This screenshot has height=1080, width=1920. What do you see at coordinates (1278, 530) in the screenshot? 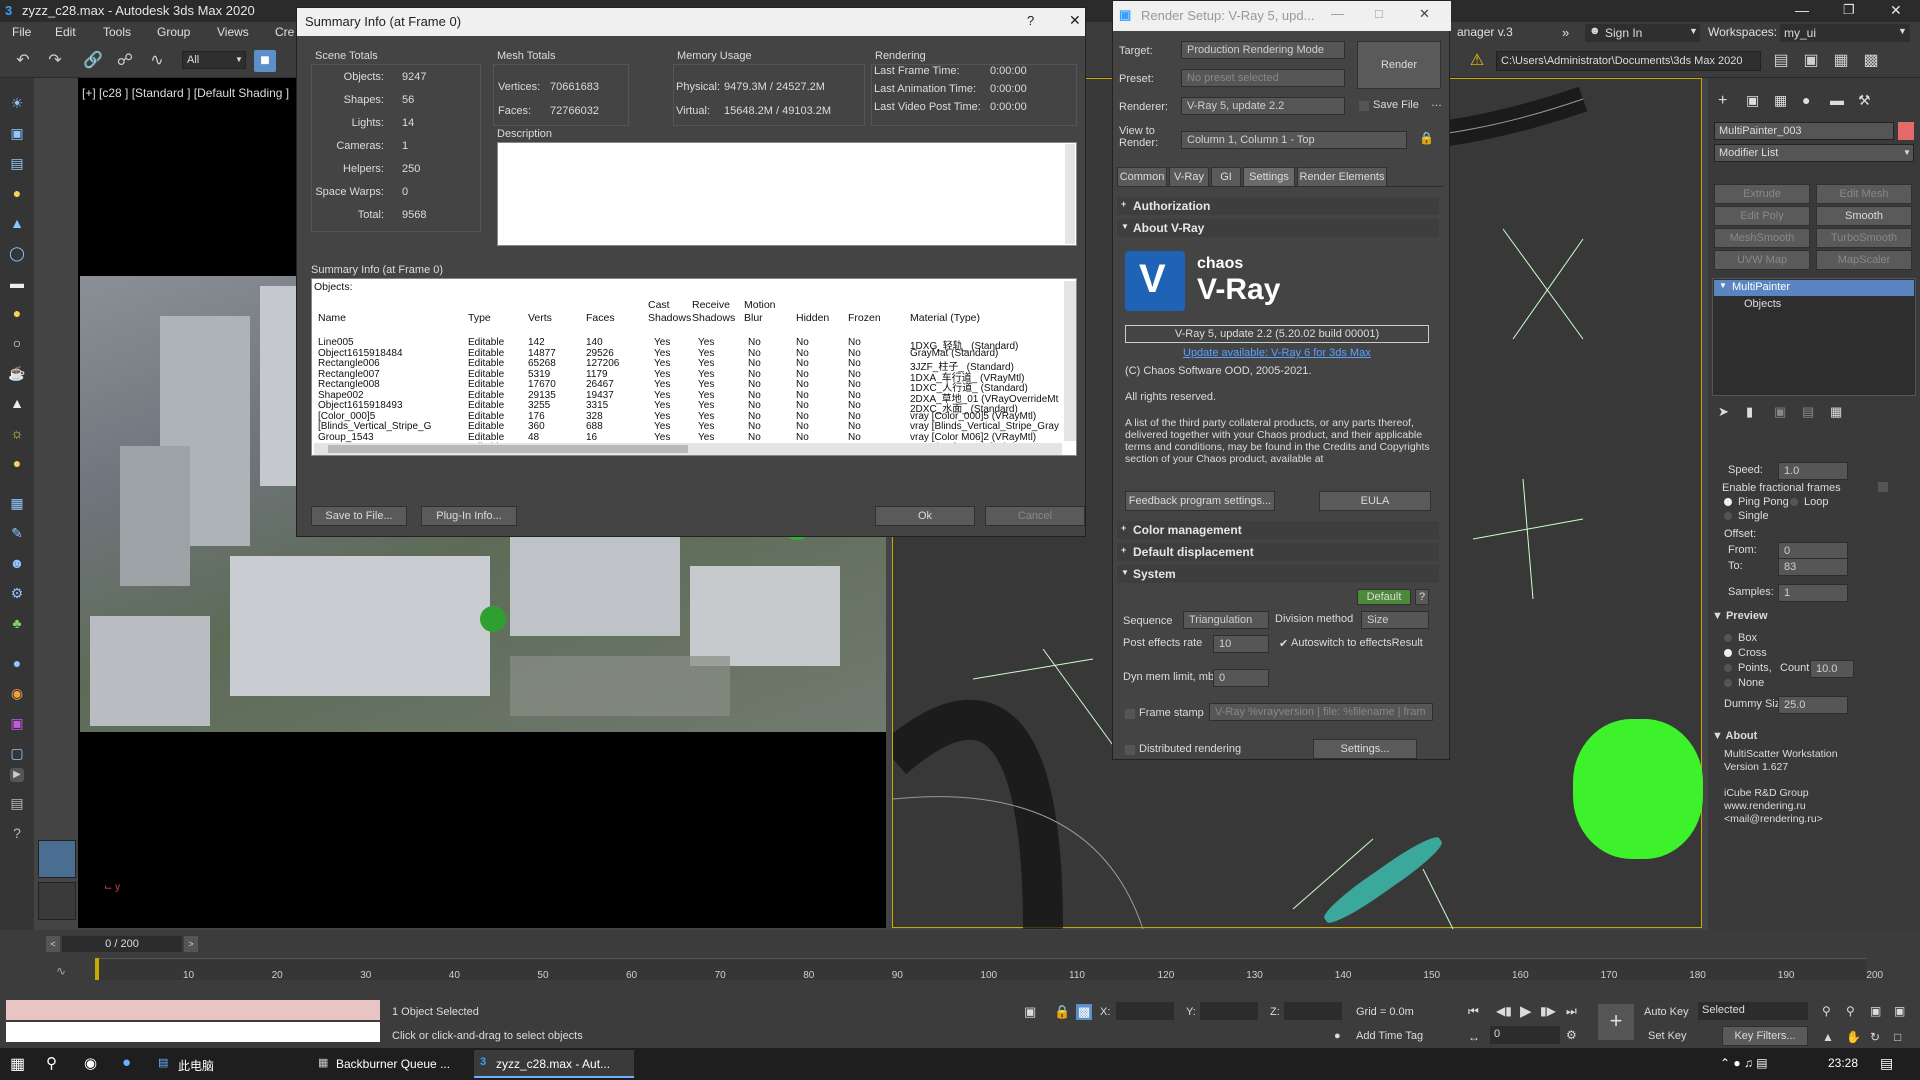
I see `section-color-management: + Color management` at bounding box center [1278, 530].